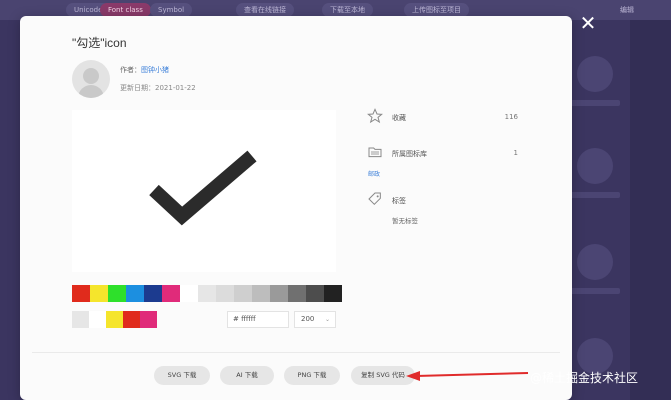  What do you see at coordinates (584, 378) in the screenshot?
I see `watermark: @稀土掘金技术社区` at bounding box center [584, 378].